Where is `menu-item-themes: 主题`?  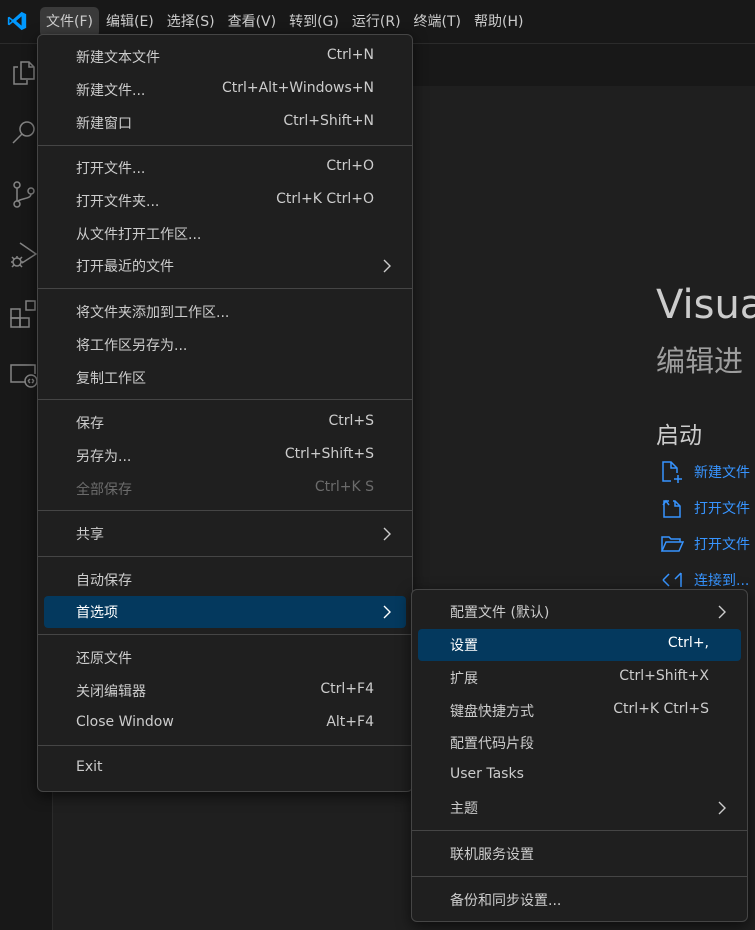 menu-item-themes: 主题 is located at coordinates (579, 808).